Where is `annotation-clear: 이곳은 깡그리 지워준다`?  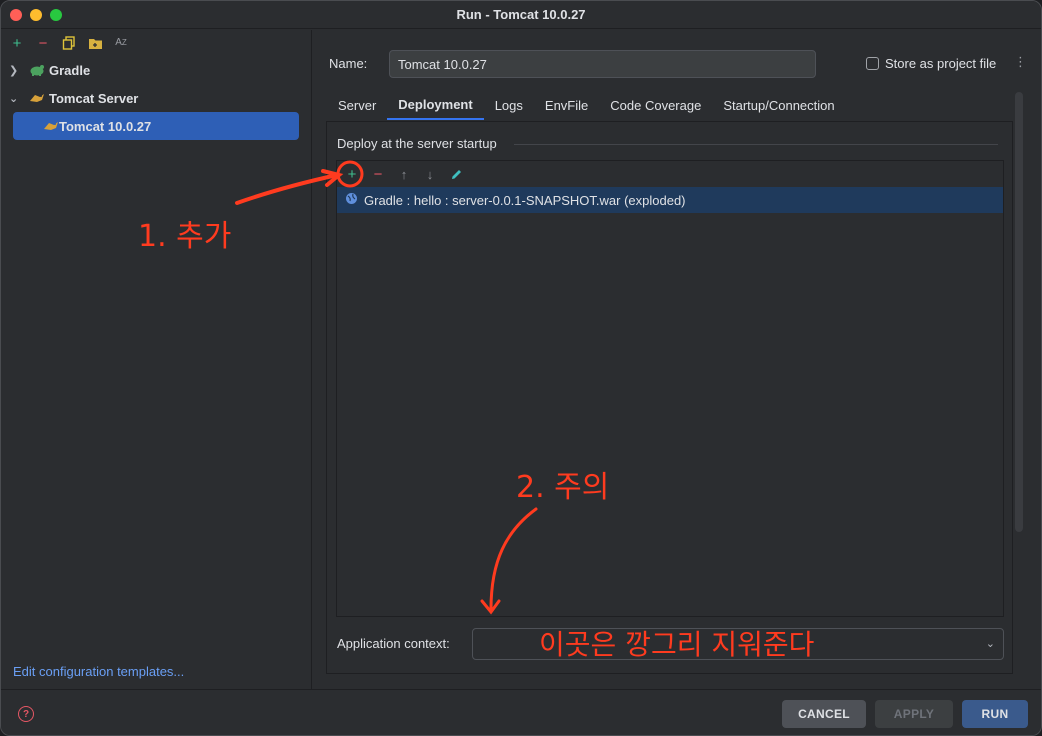 annotation-clear: 이곳은 깡그리 지워준다 is located at coordinates (677, 644).